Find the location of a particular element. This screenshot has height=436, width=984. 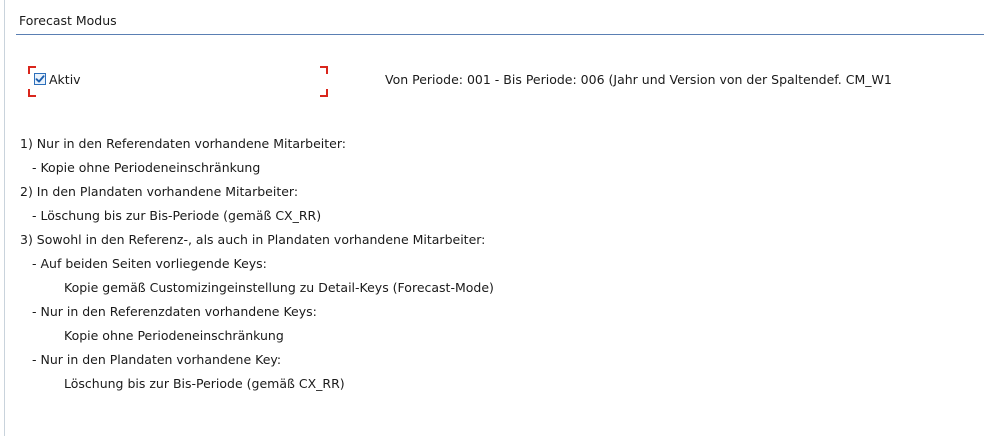

focus-marker-top-right is located at coordinates (324, 70).